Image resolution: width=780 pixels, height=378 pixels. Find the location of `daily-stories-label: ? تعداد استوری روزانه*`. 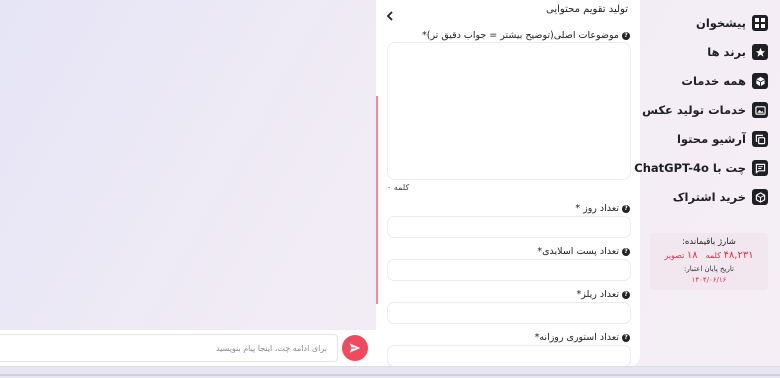

daily-stories-label: ? تعداد استوری روزانه* is located at coordinates (582, 337).